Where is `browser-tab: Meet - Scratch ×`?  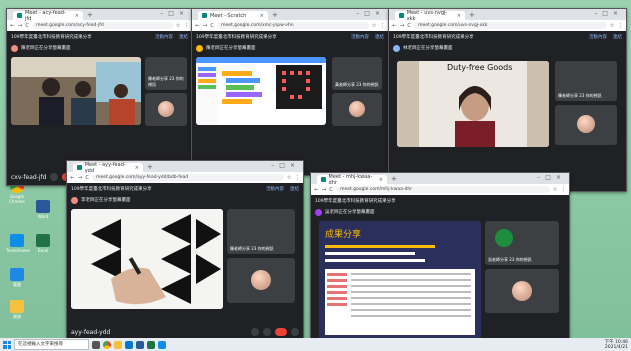
browser-tab: Meet - Scratch × is located at coordinates (233, 15).